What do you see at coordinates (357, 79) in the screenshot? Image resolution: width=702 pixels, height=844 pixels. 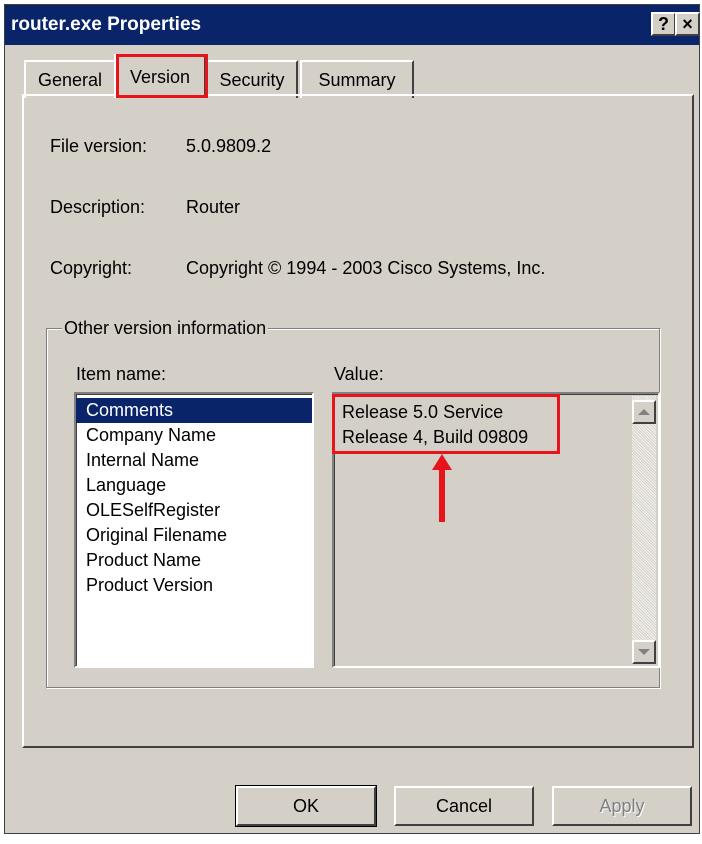 I see `tab-summary: Summary` at bounding box center [357, 79].